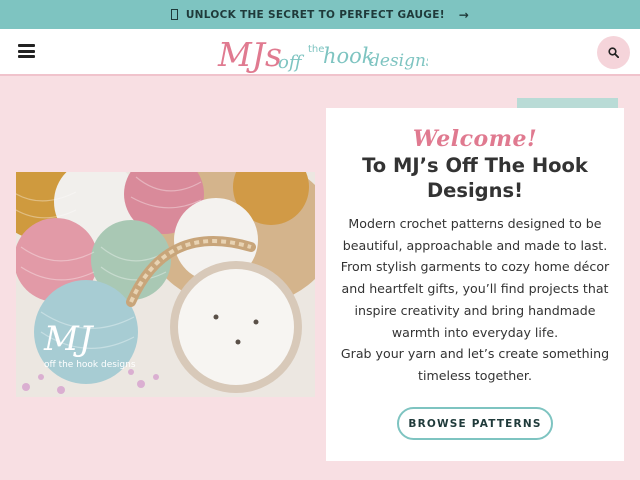 The width and height of the screenshot is (640, 480). What do you see at coordinates (316, 49) in the screenshot?
I see `logo-the: the` at bounding box center [316, 49].